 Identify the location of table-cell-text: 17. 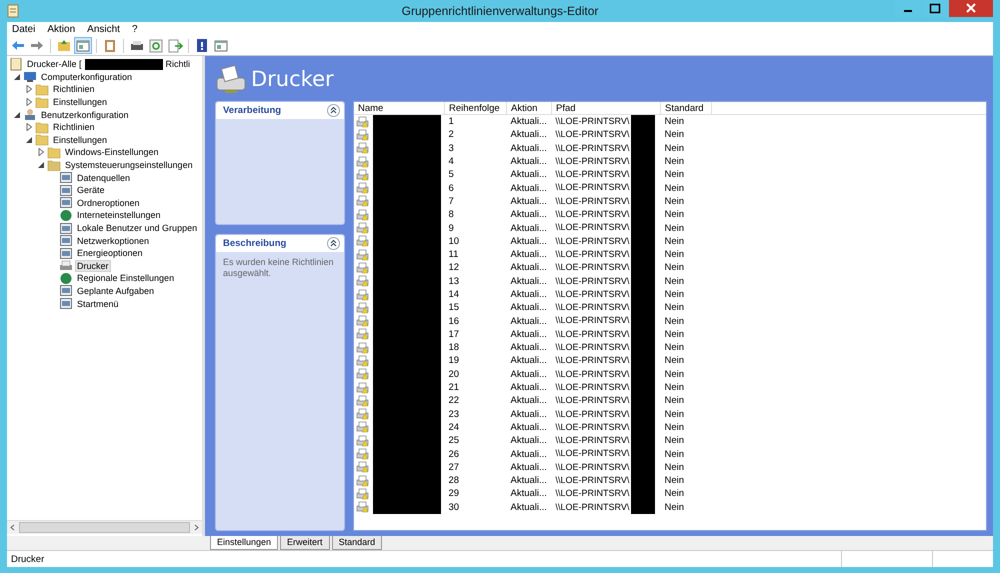
(454, 335).